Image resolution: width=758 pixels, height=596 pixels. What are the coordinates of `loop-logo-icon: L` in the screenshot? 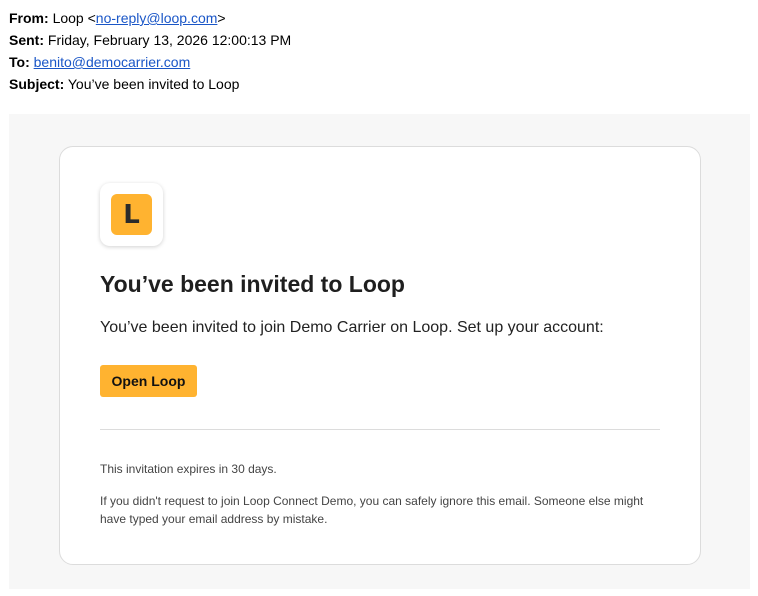 It's located at (131, 214).